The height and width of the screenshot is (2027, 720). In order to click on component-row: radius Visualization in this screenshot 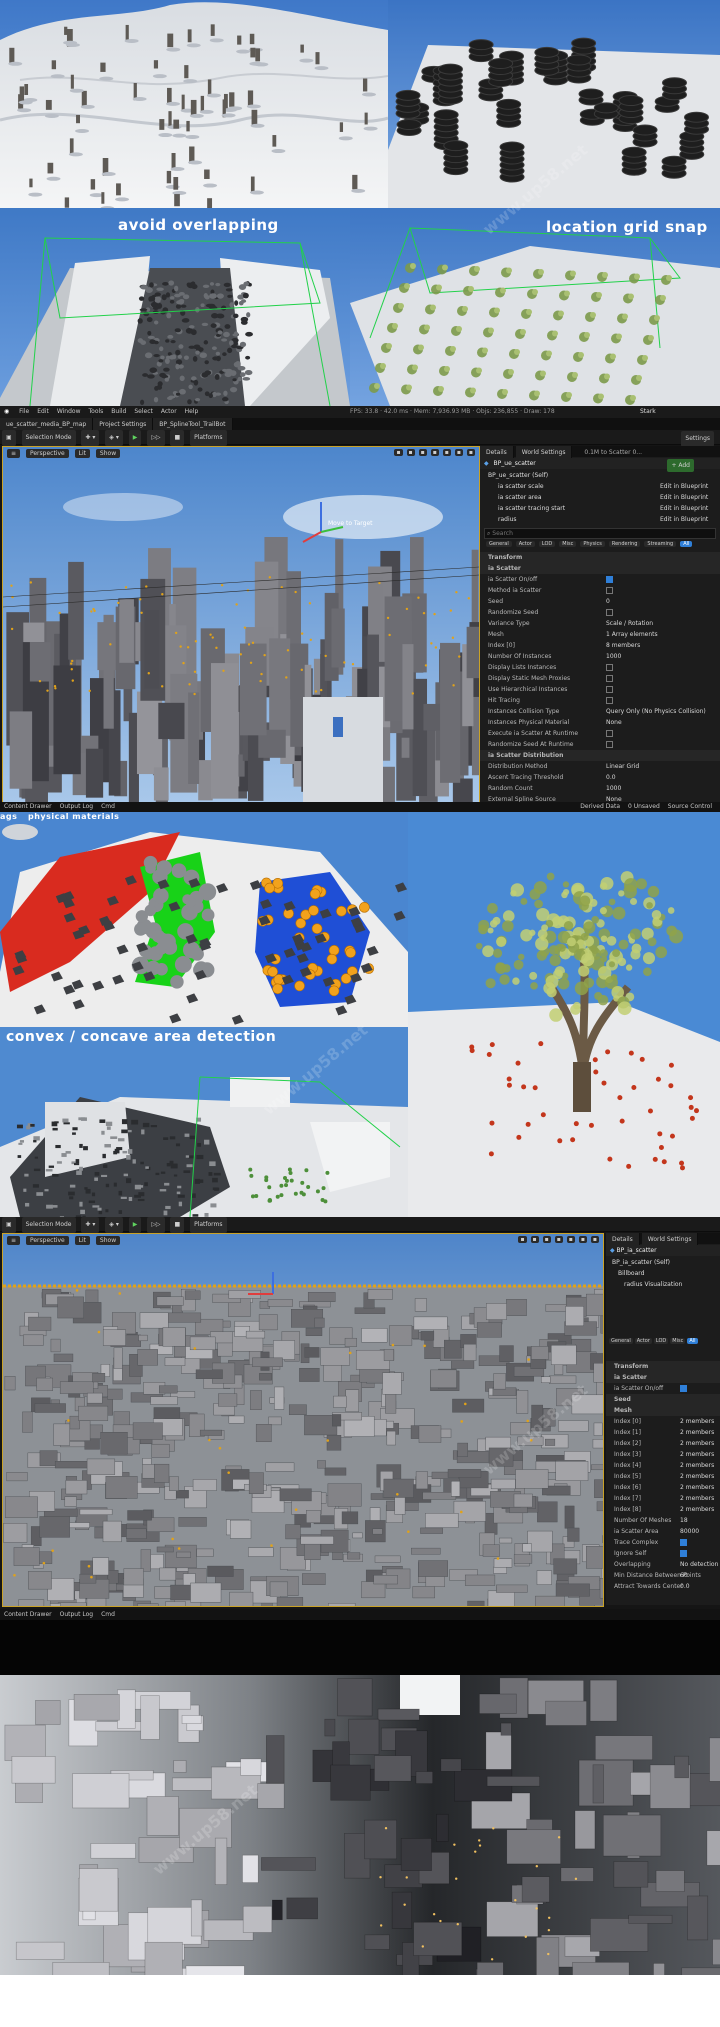, I will do `click(663, 1284)`.